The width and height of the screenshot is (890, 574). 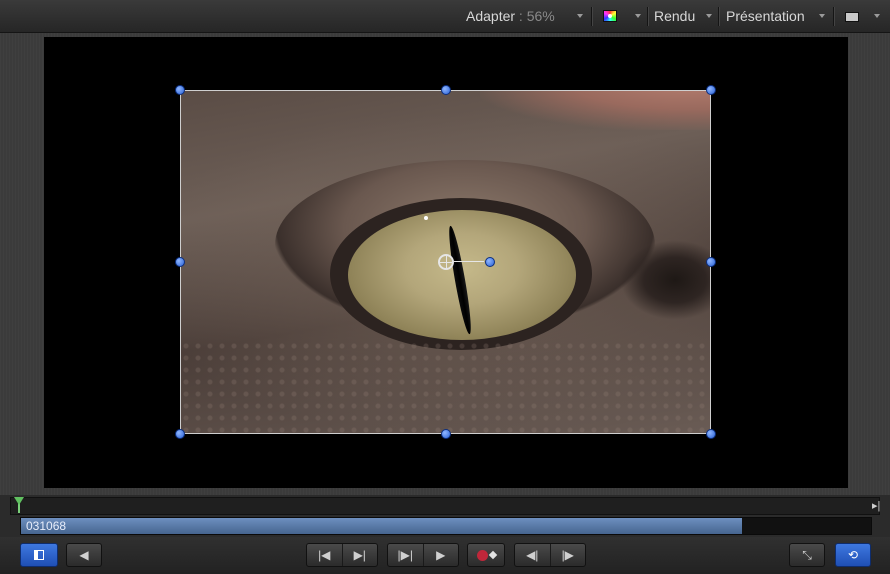 What do you see at coordinates (446, 262) in the screenshot?
I see `anchor-point-icon` at bounding box center [446, 262].